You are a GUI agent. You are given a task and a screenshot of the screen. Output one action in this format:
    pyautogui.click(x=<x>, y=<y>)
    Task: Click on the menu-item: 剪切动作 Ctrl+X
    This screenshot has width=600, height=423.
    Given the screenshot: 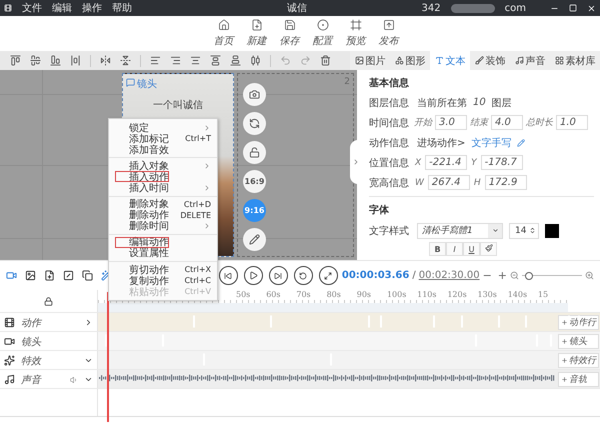 What is the action you would take?
    pyautogui.click(x=163, y=270)
    